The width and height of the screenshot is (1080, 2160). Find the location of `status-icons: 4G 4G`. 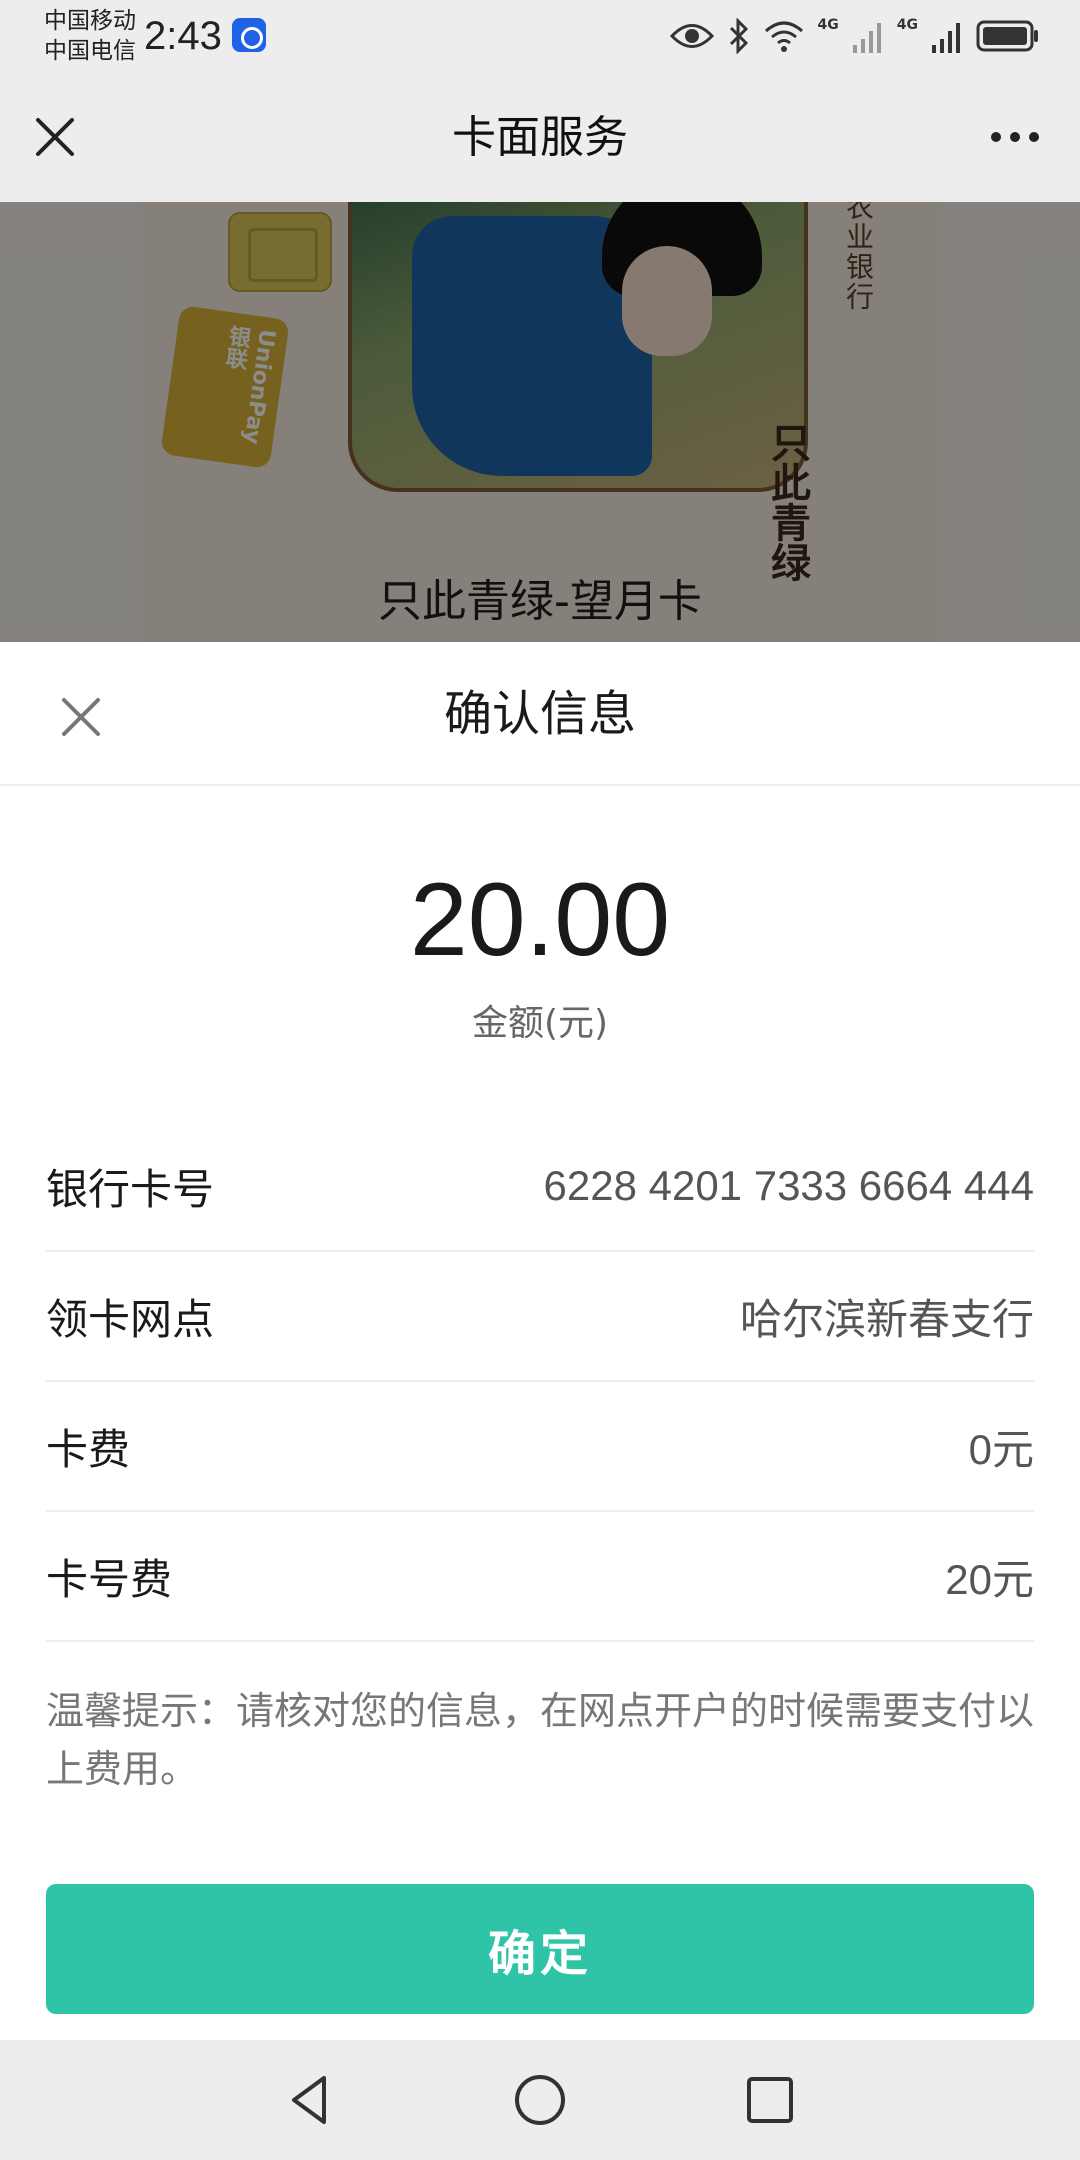

status-icons: 4G 4G is located at coordinates (854, 36).